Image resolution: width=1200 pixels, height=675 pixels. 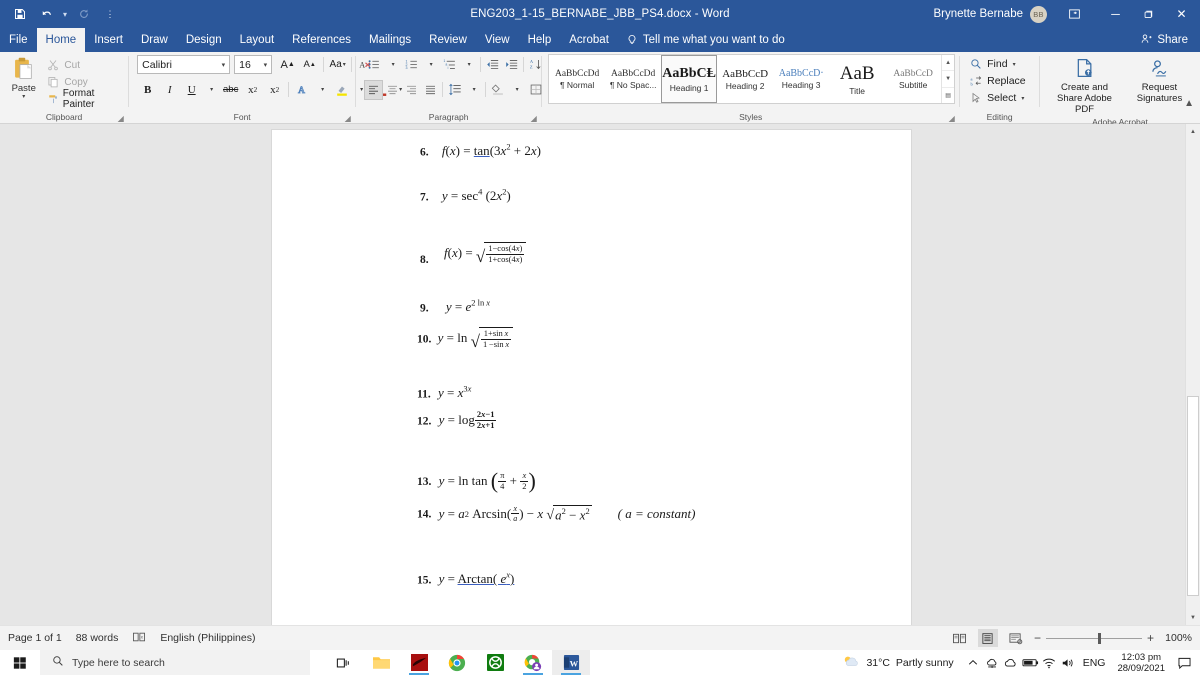 I want to click on tab-draw: Draw, so click(x=154, y=40).